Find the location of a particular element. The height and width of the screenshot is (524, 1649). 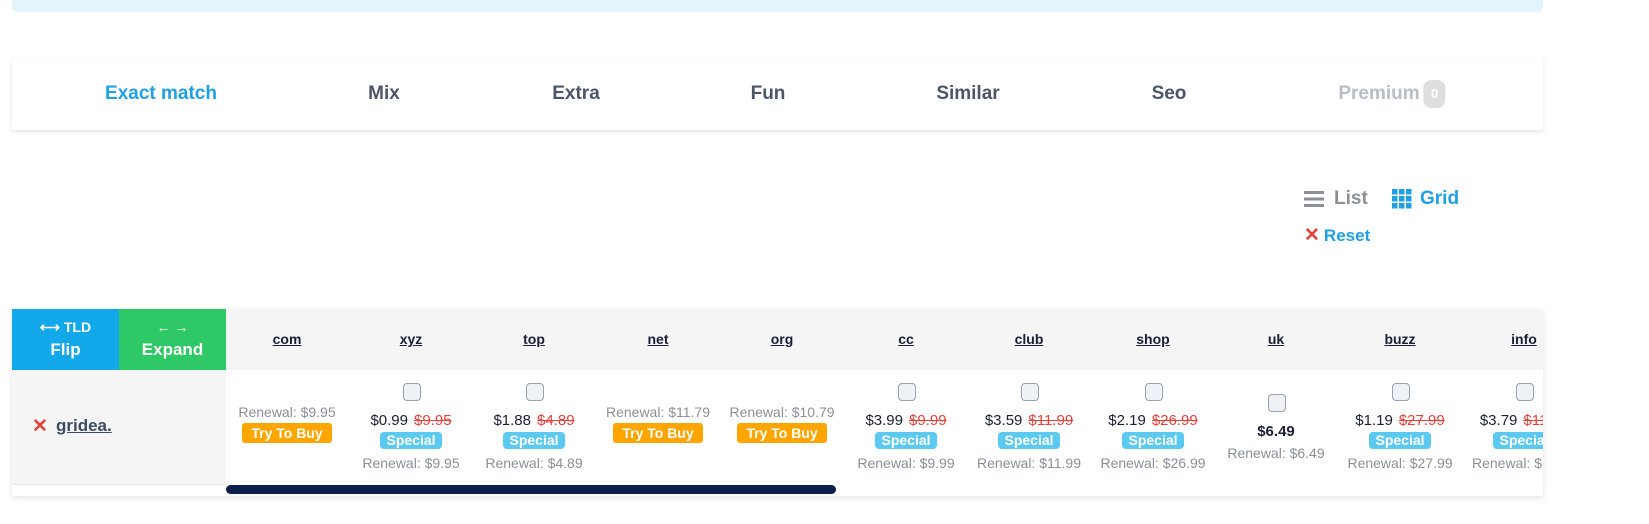

renewal-price: Renewal: $11.79 is located at coordinates (658, 412).